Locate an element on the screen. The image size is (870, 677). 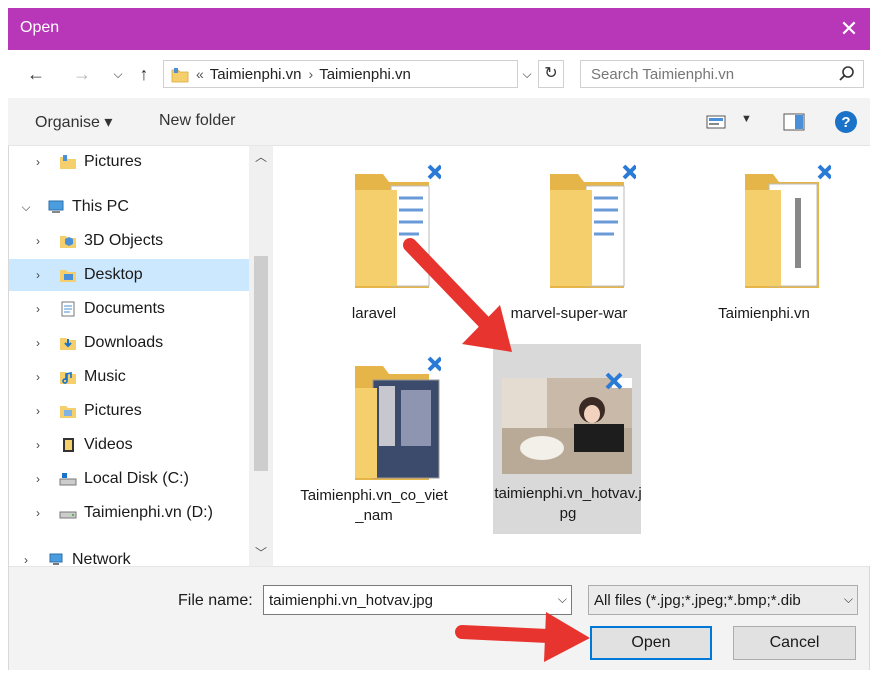
sidebar-item-this-pc: ⌵ This PC is located at coordinates (129, 207).